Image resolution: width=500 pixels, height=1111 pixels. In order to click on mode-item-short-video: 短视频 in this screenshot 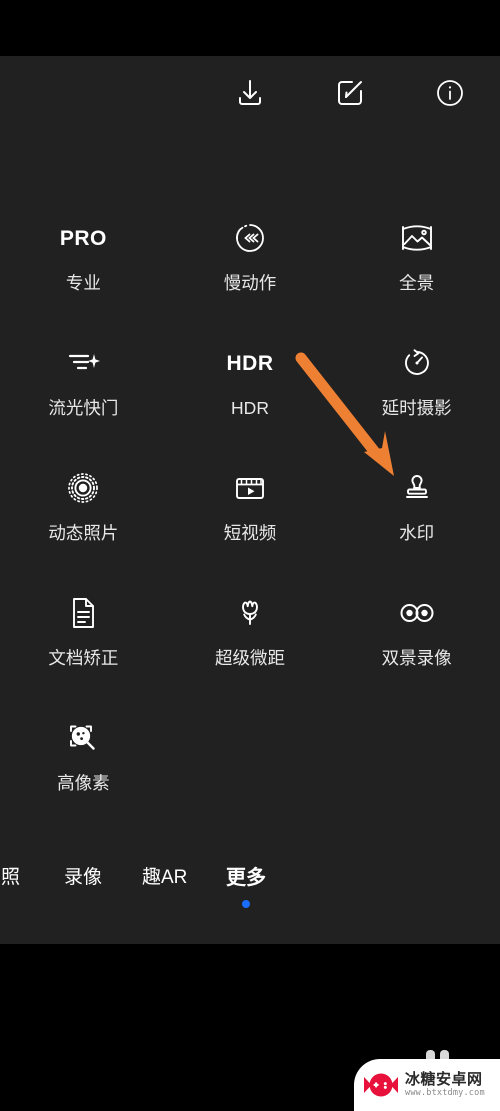, I will do `click(250, 512)`.